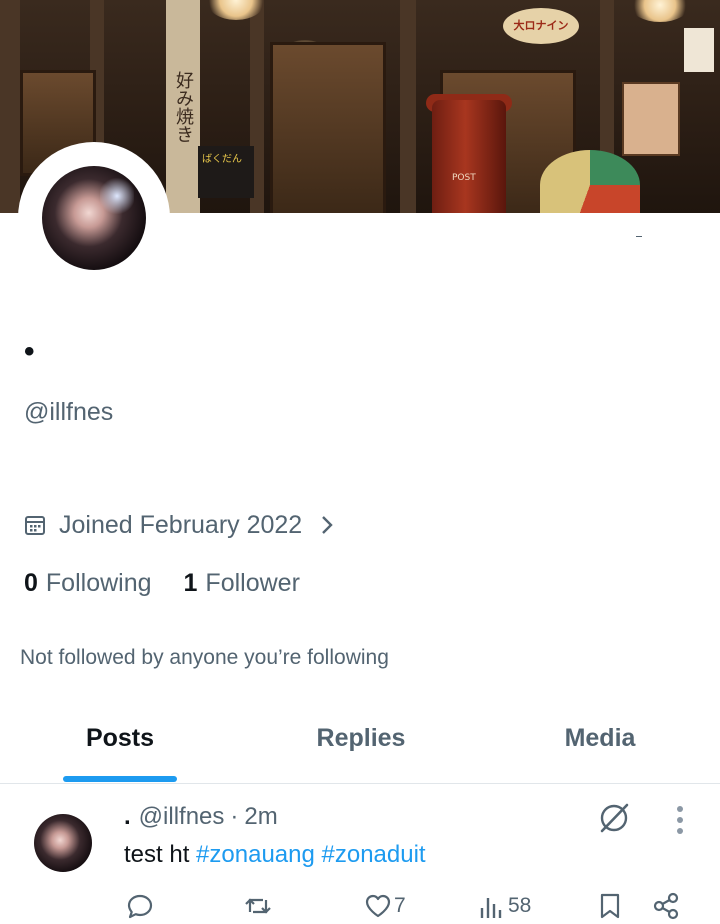 This screenshot has height=924, width=720. I want to click on following-count: 0, so click(31, 583).